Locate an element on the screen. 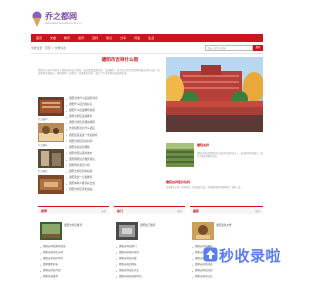  section-title: 热门 is located at coordinates (120, 210).